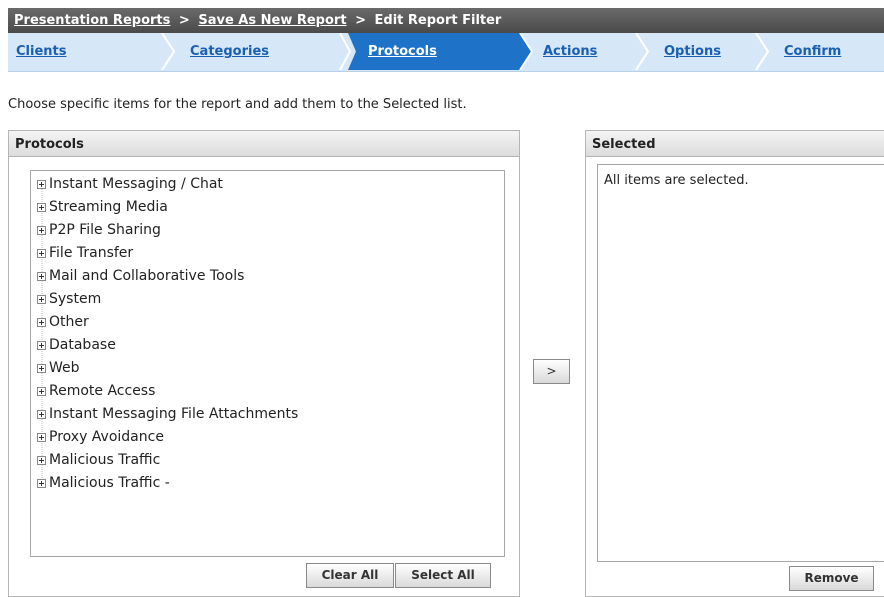 Image resolution: width=884 pixels, height=597 pixels. What do you see at coordinates (734, 143) in the screenshot?
I see `selected-panel-header: Selected` at bounding box center [734, 143].